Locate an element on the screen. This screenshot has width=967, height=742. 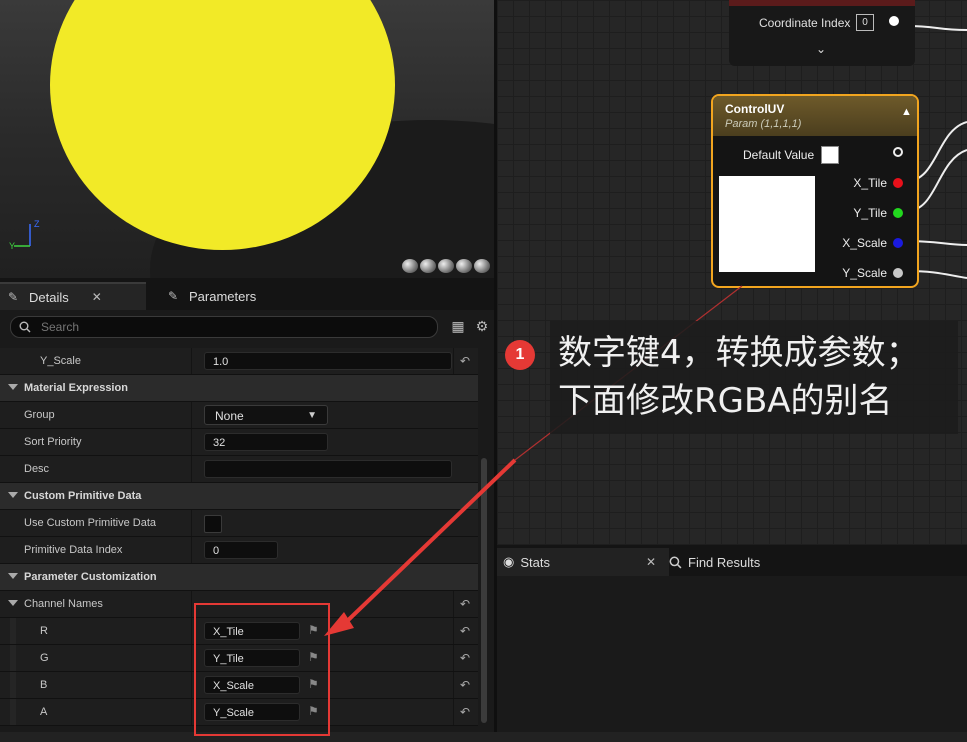
property-row: Desc is located at coordinates (239, 469).